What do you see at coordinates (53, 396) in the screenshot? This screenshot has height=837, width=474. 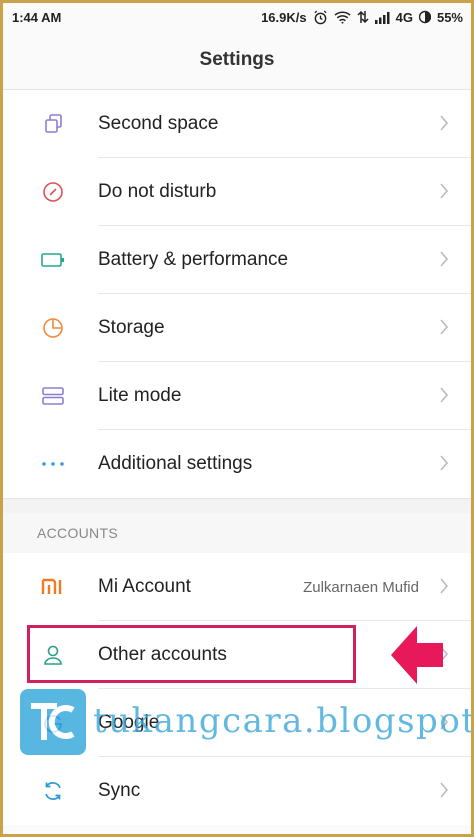 I see `lite-mode-icon` at bounding box center [53, 396].